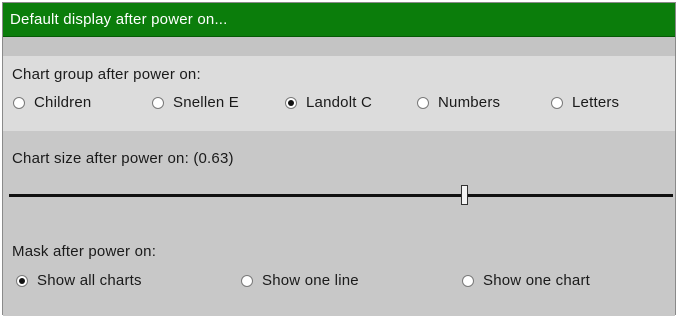  I want to click on radio-show-one-chart-icon, so click(468, 280).